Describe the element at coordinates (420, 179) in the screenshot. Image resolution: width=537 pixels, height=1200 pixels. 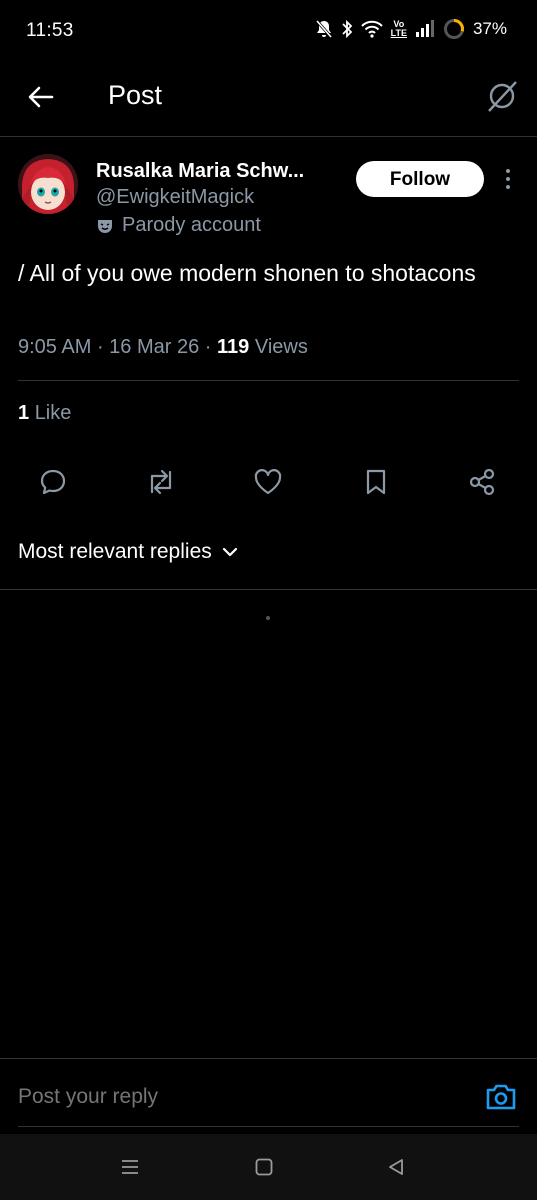
I see `follow-button: Follow` at that location.